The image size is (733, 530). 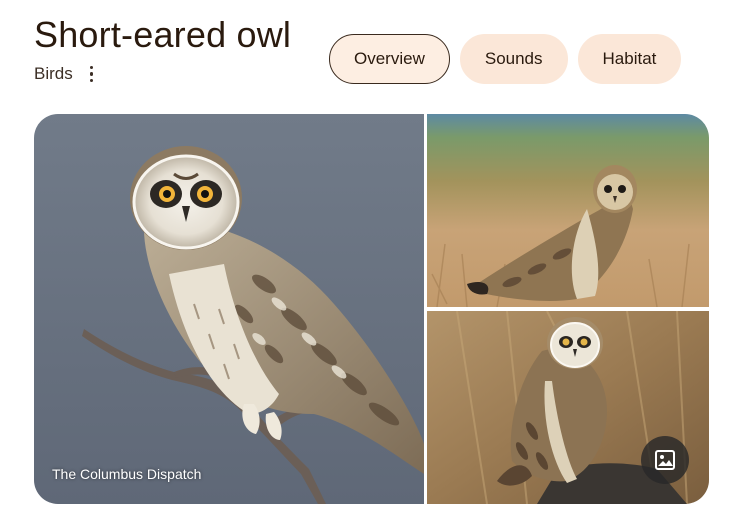 What do you see at coordinates (389, 59) in the screenshot?
I see `tab-overview: Overview` at bounding box center [389, 59].